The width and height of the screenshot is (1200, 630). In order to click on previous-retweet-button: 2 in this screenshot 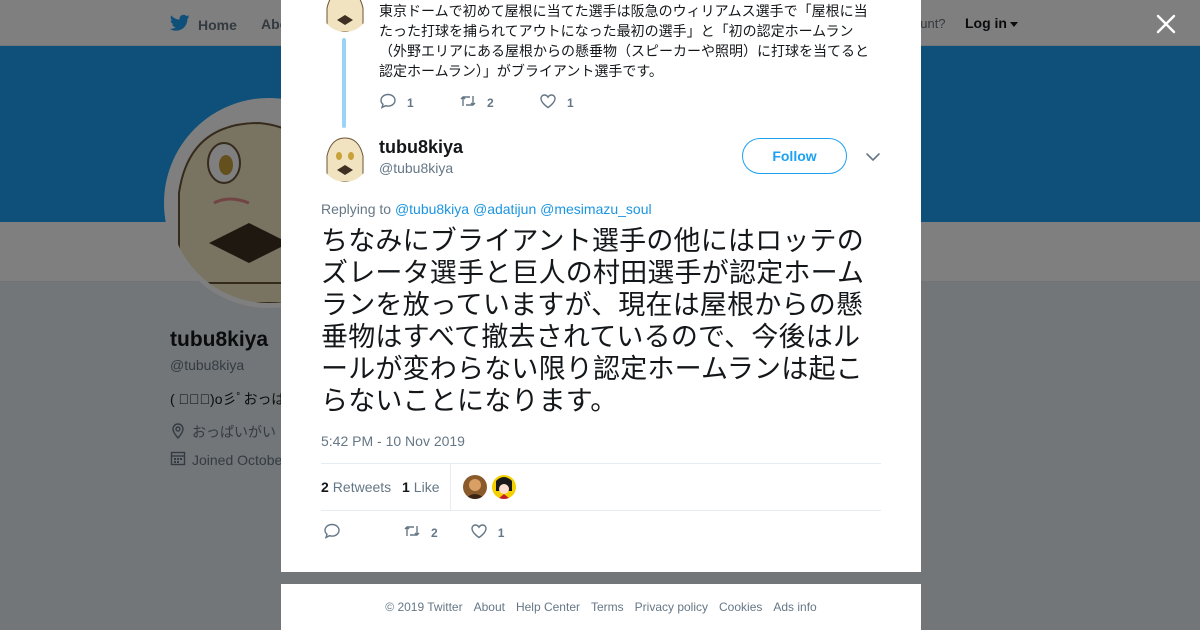, I will do `click(499, 102)`.